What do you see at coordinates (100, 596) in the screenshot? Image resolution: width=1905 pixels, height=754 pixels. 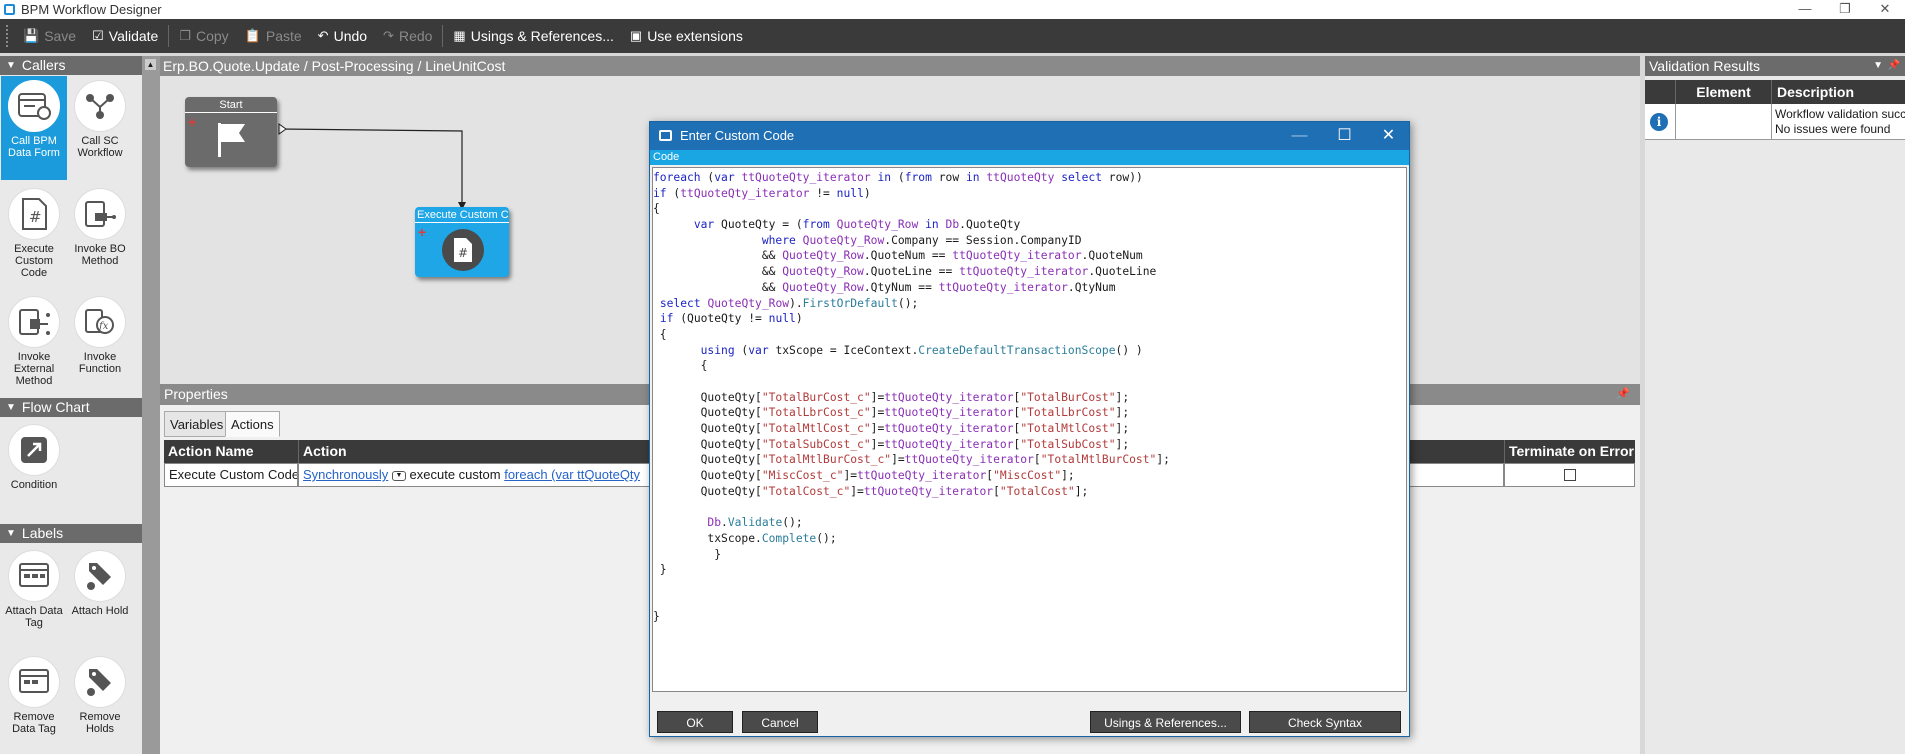 I see `tool-attach-hold: Attach Hold` at bounding box center [100, 596].